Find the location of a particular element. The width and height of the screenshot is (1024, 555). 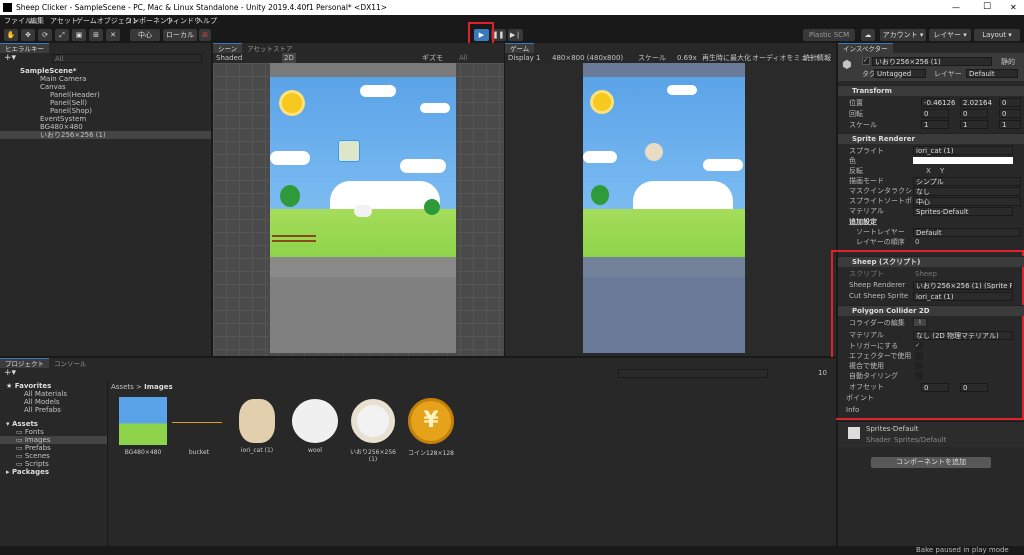

color-swatch is located at coordinates (963, 160).